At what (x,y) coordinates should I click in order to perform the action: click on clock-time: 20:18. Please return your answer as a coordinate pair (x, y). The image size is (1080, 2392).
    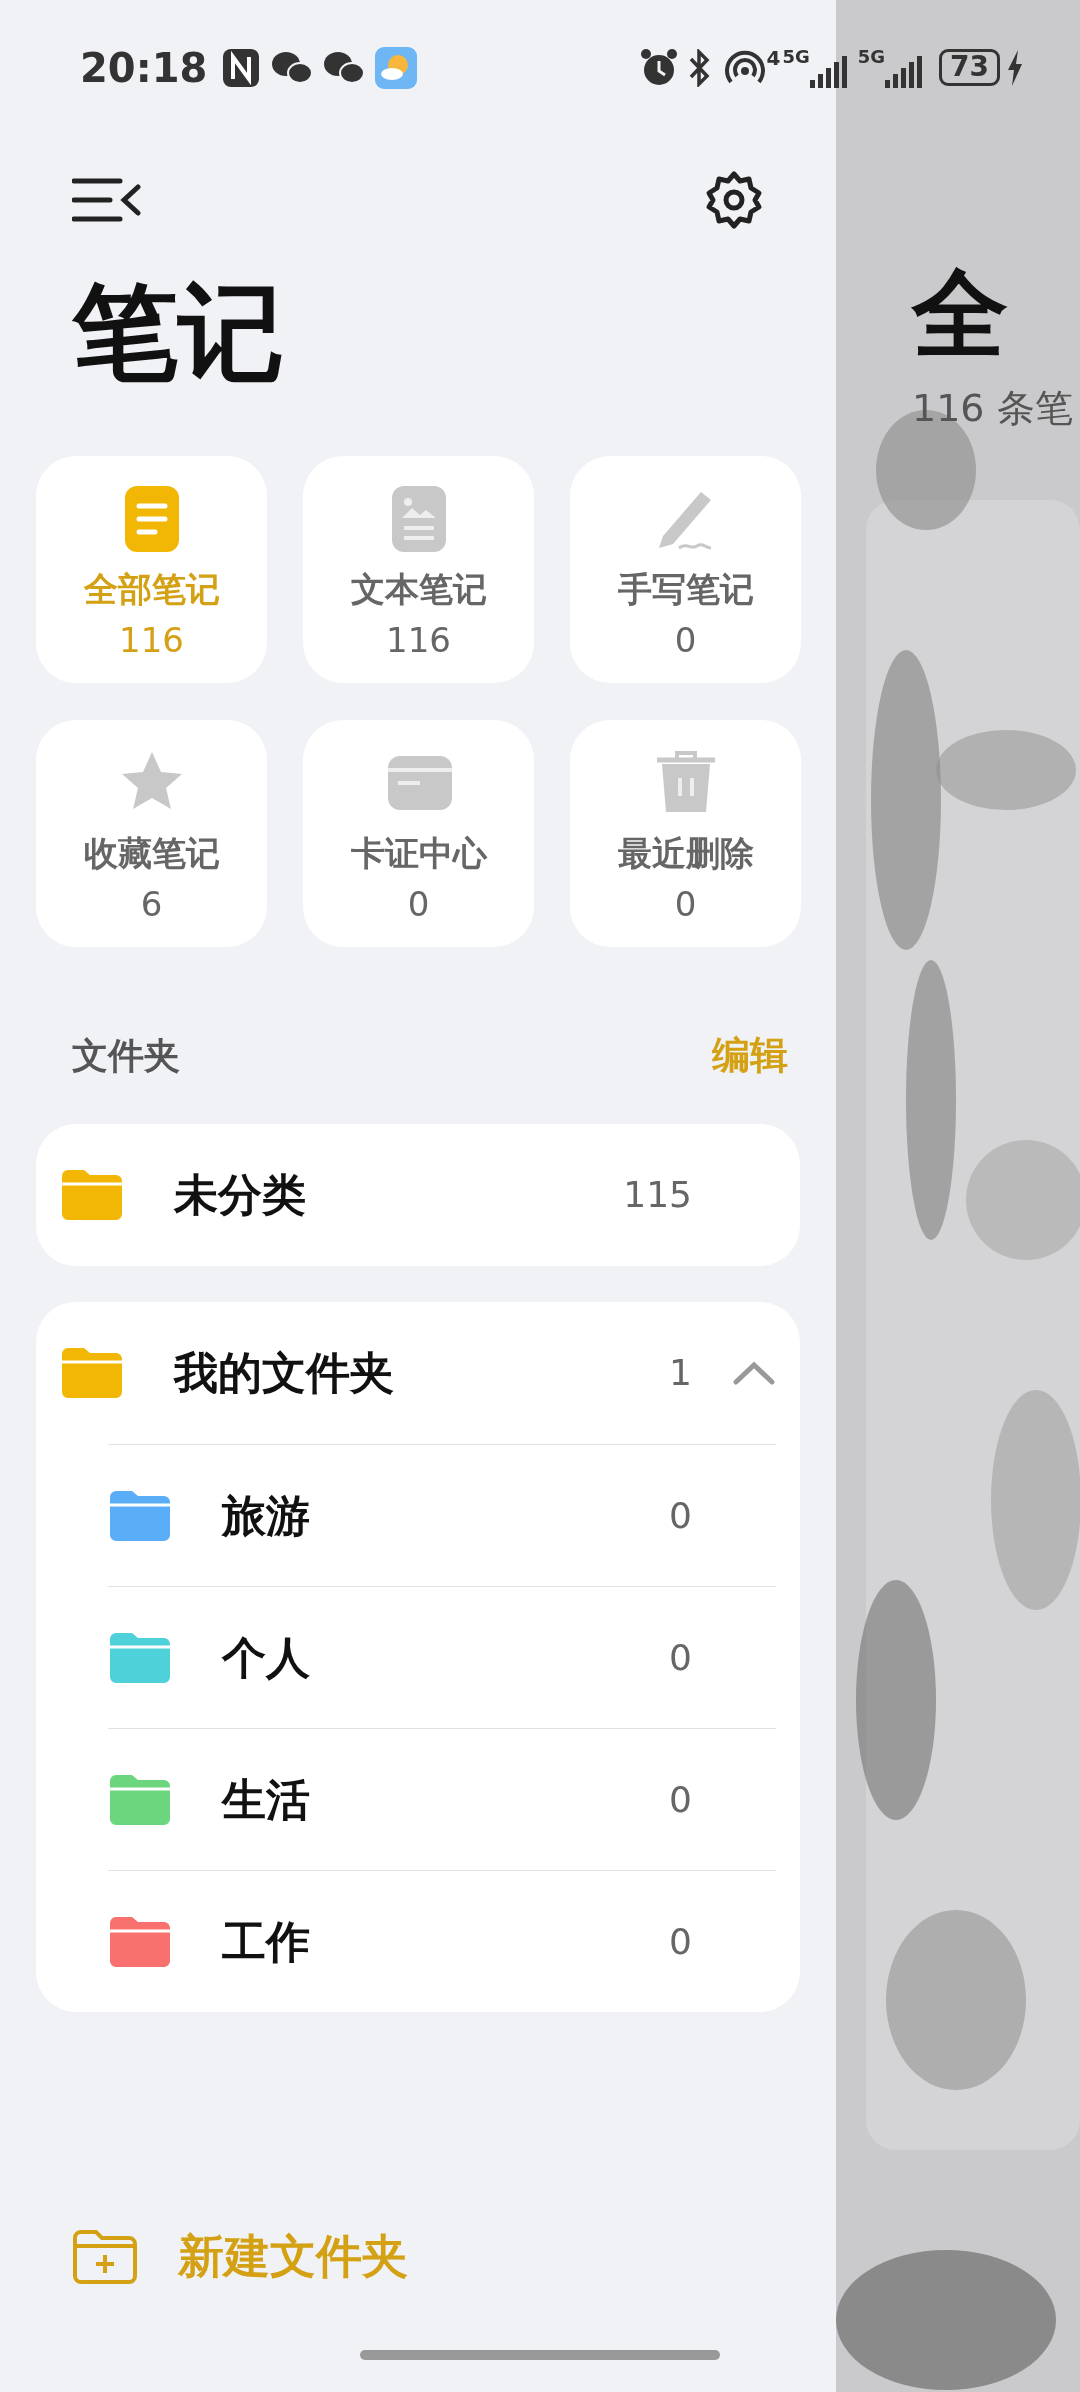
    Looking at the image, I should click on (144, 68).